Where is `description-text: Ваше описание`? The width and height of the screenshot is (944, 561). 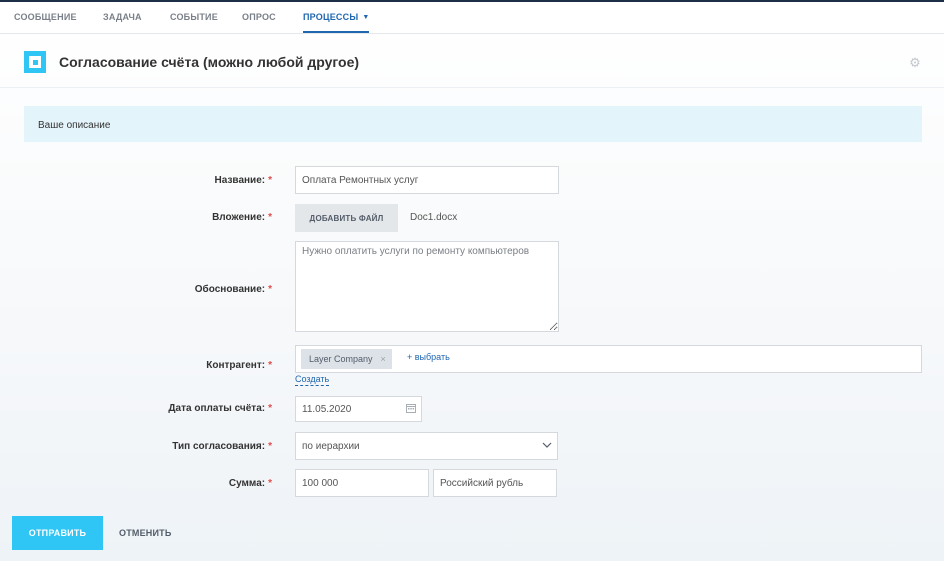 description-text: Ваше описание is located at coordinates (74, 125).